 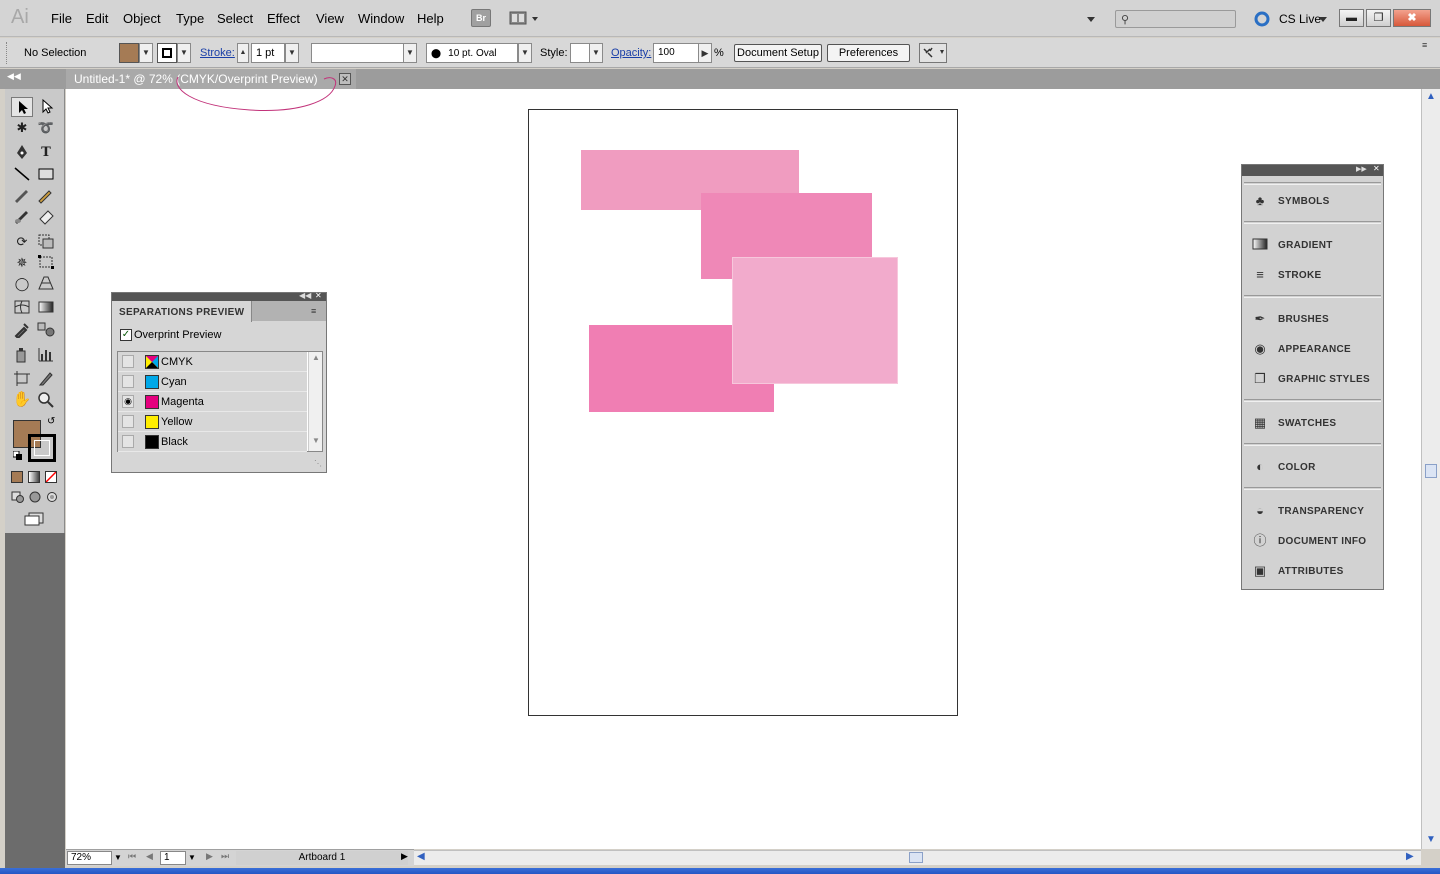 What do you see at coordinates (430, 18) in the screenshot?
I see `menu-help: Help` at bounding box center [430, 18].